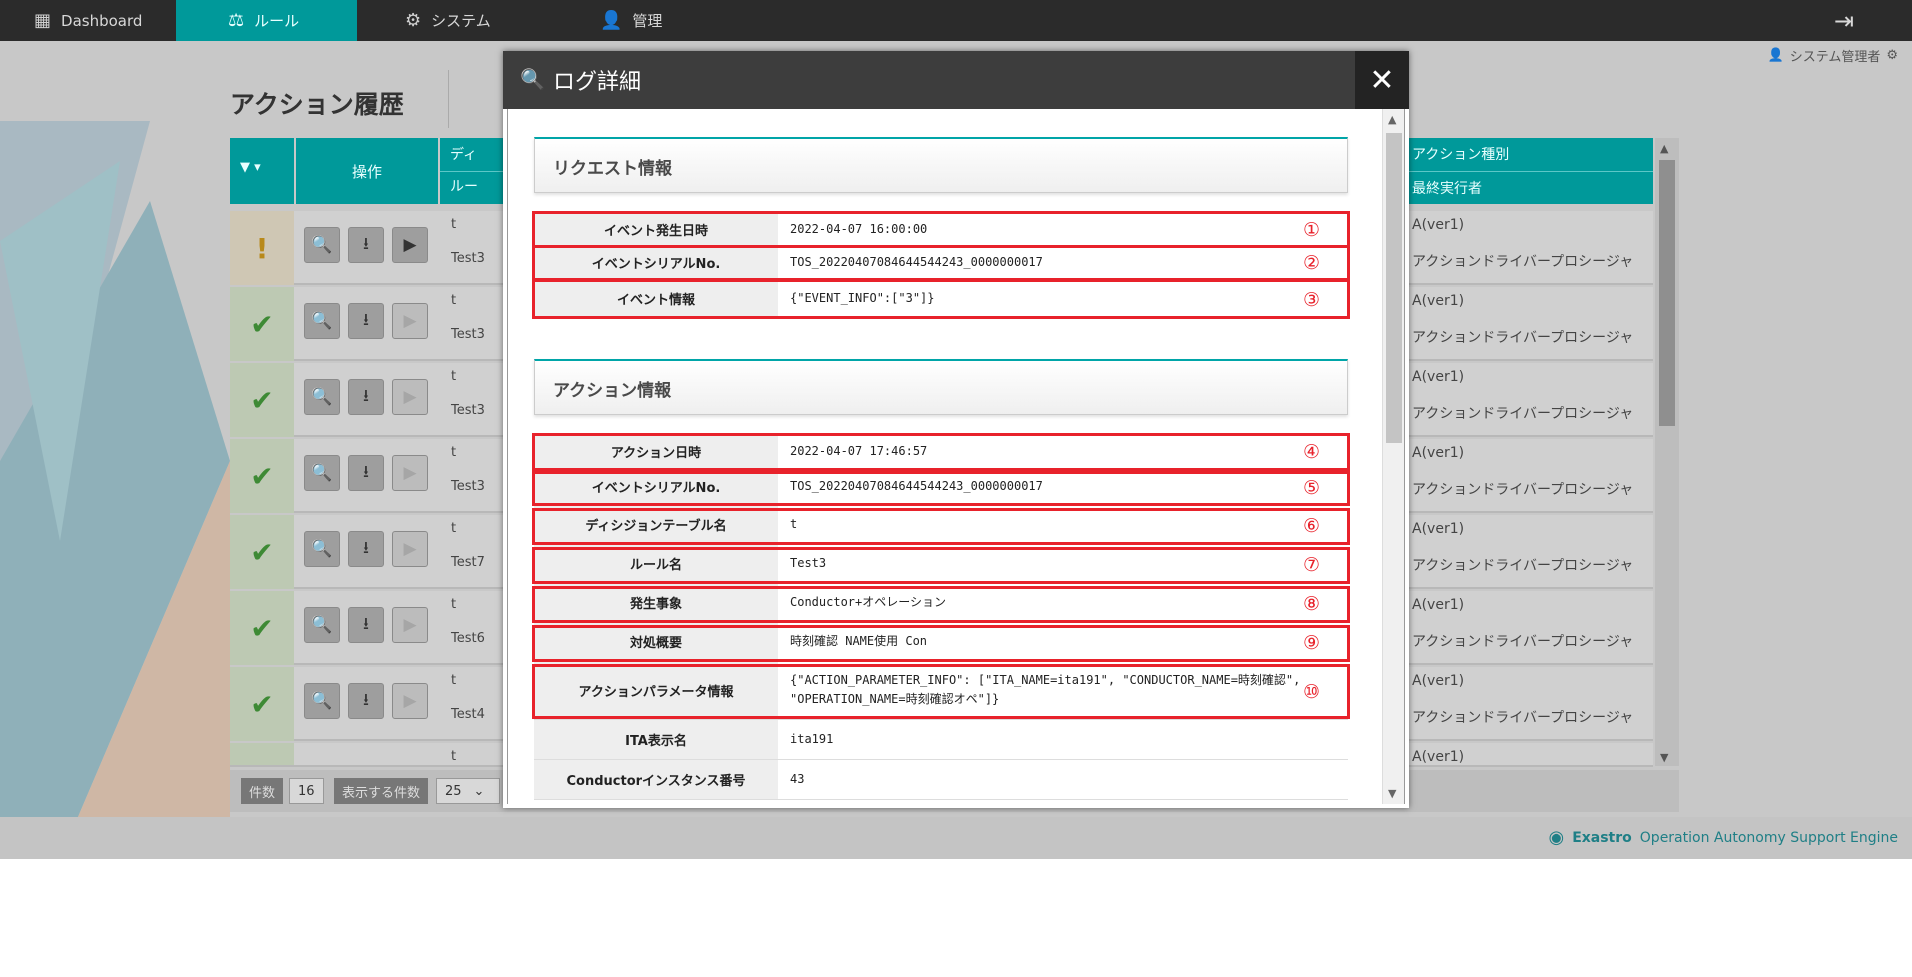 This screenshot has height=977, width=1912. What do you see at coordinates (1775, 55) in the screenshot?
I see `user-icon: 👤` at bounding box center [1775, 55].